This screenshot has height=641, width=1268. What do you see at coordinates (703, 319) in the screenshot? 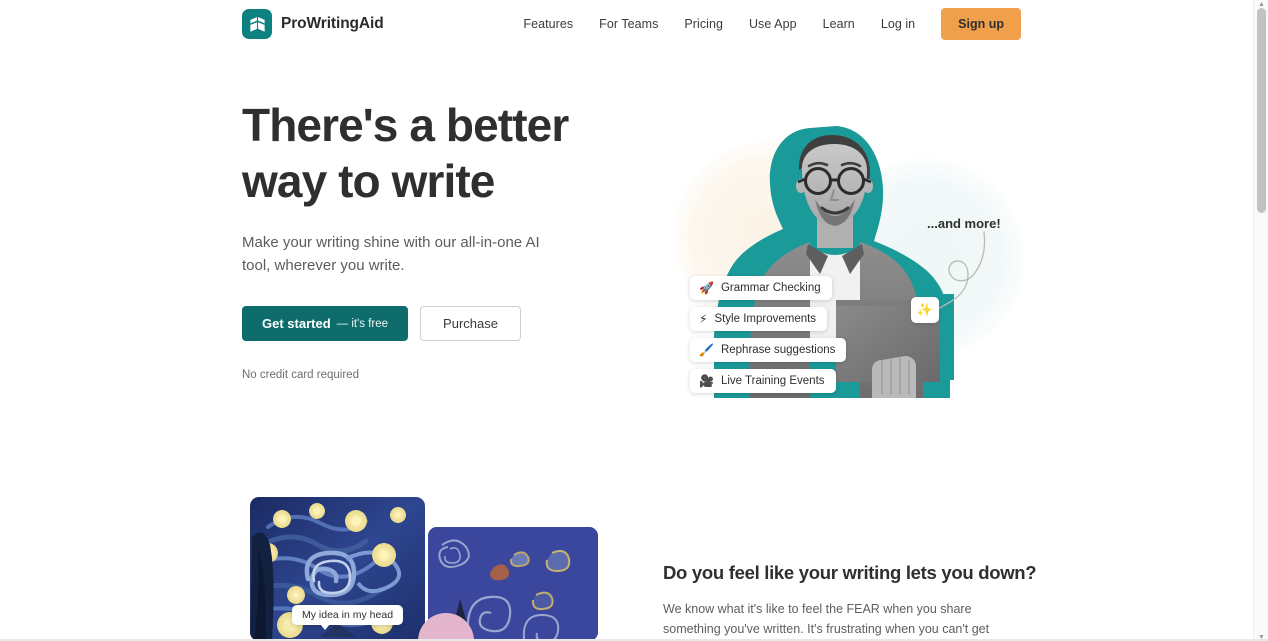
I see `lightning-icon: ⚡` at bounding box center [703, 319].